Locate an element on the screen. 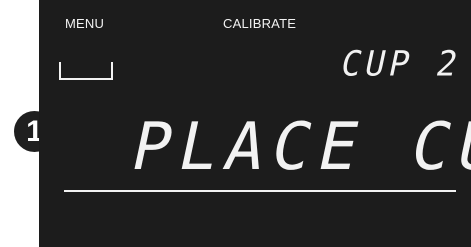 The width and height of the screenshot is (471, 247). empty-softkey-bracket-icon is located at coordinates (86, 71).